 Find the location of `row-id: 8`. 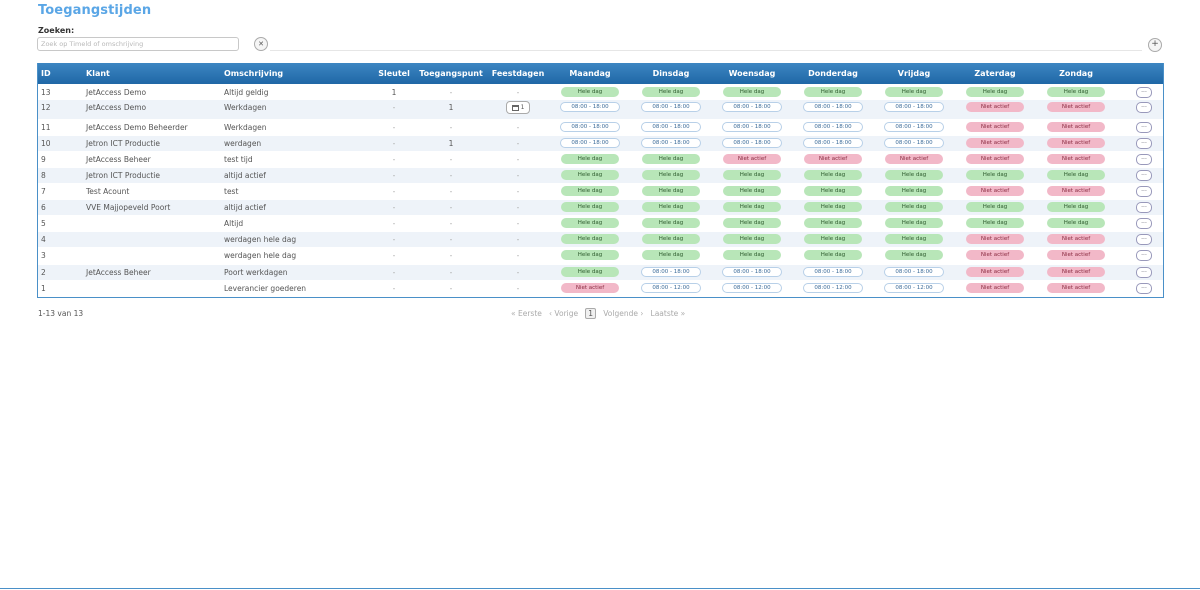

row-id: 8 is located at coordinates (43, 175).